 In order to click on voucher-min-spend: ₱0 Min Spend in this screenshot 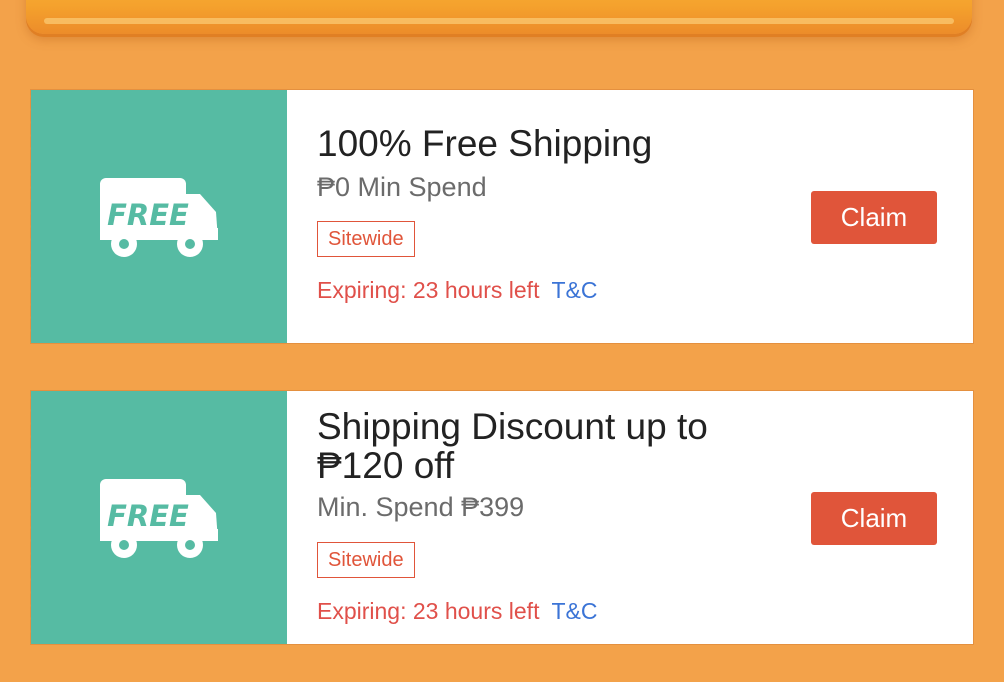, I will do `click(402, 187)`.